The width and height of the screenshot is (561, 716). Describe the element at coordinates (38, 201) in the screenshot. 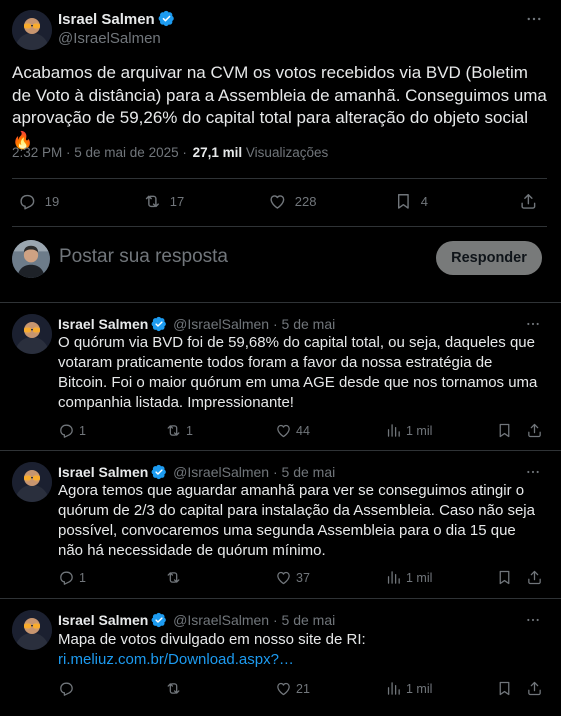

I see `reply-button: 19` at that location.